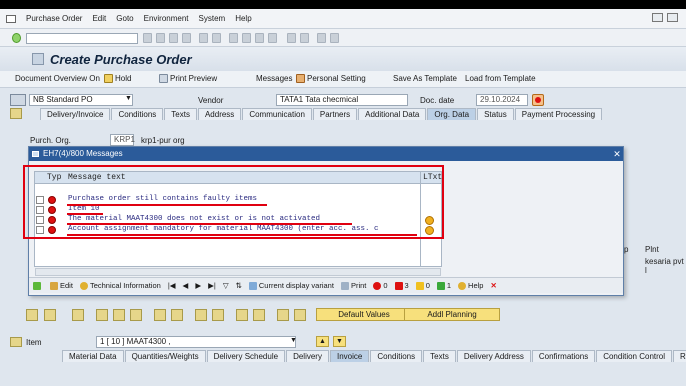  What do you see at coordinates (392, 114) in the screenshot?
I see `tab-additional-data: Additional Data` at bounding box center [392, 114].